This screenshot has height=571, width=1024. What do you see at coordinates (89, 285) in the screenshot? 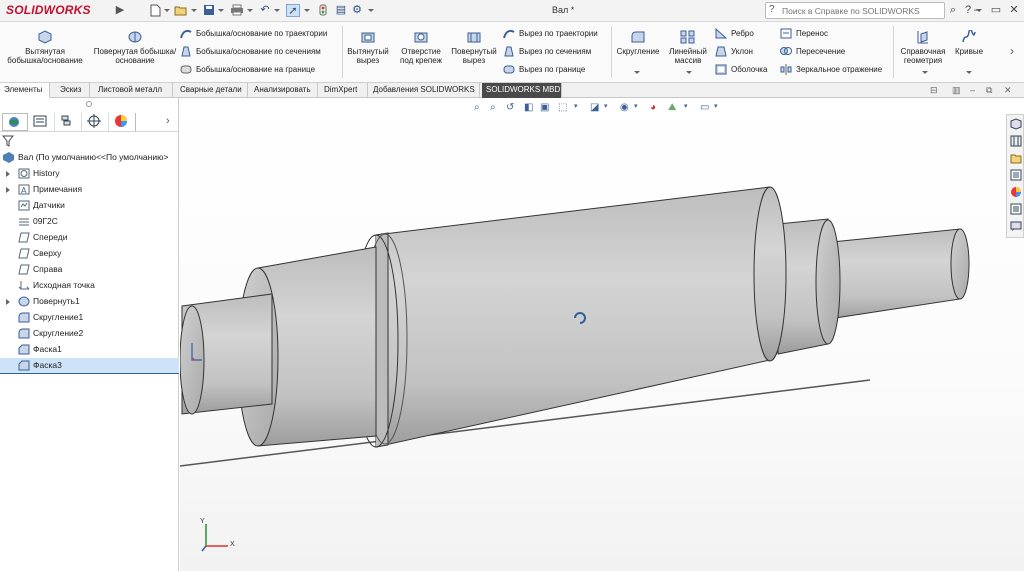
I see `tree-item-origin: Исходная точка` at bounding box center [89, 285].